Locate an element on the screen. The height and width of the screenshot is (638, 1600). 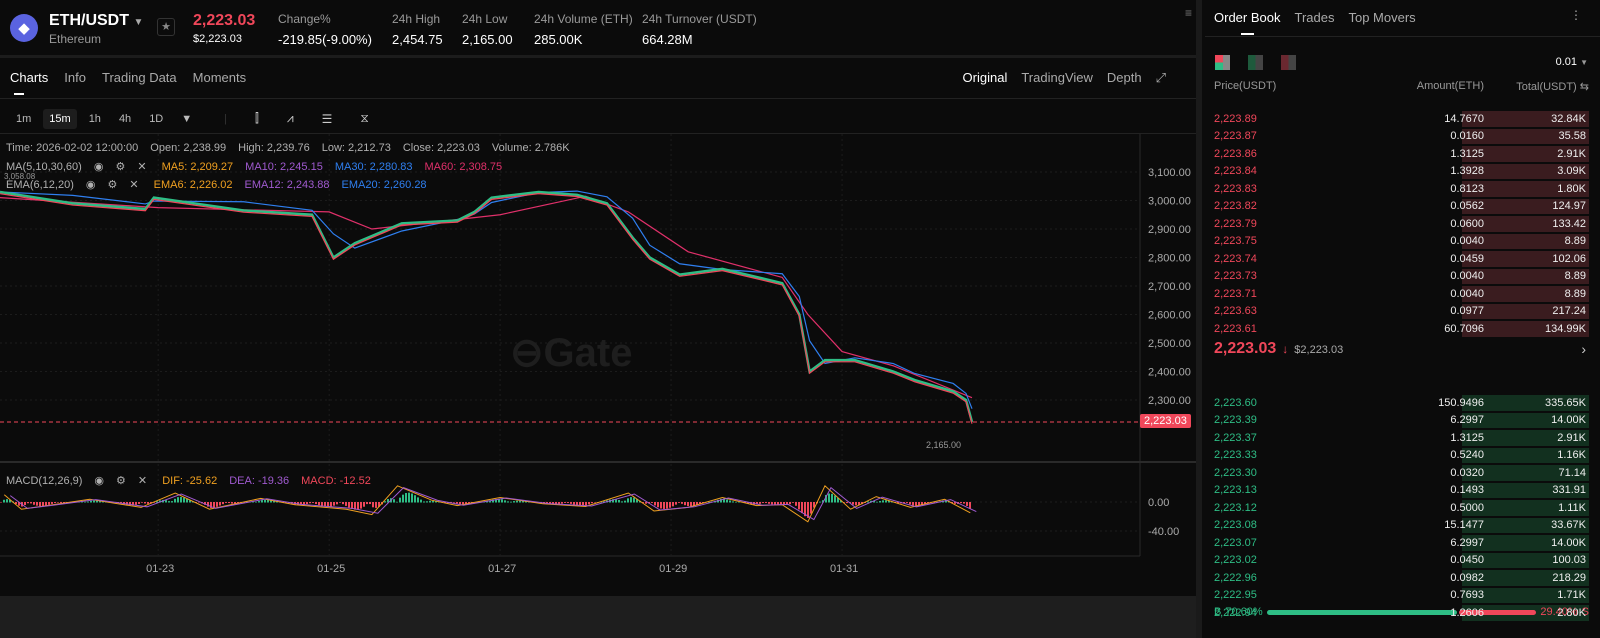
view-bids-icon is located at coordinates (1255, 62).